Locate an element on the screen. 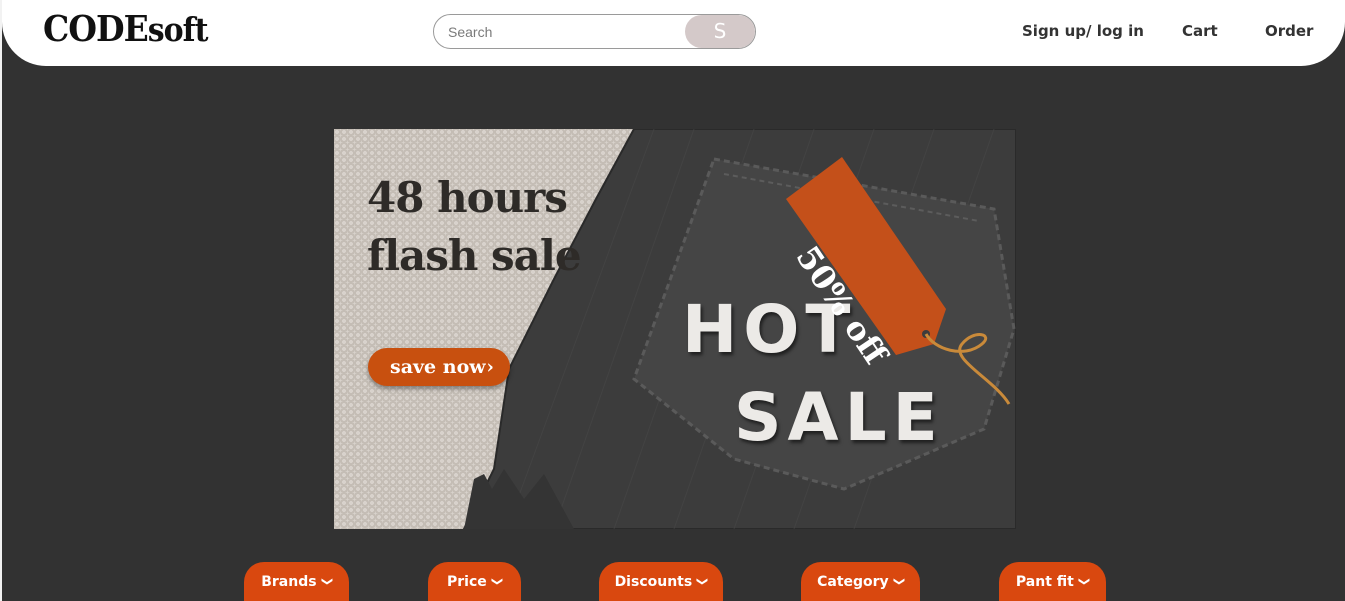  filter-discounts: Discounts ❯ is located at coordinates (661, 581).